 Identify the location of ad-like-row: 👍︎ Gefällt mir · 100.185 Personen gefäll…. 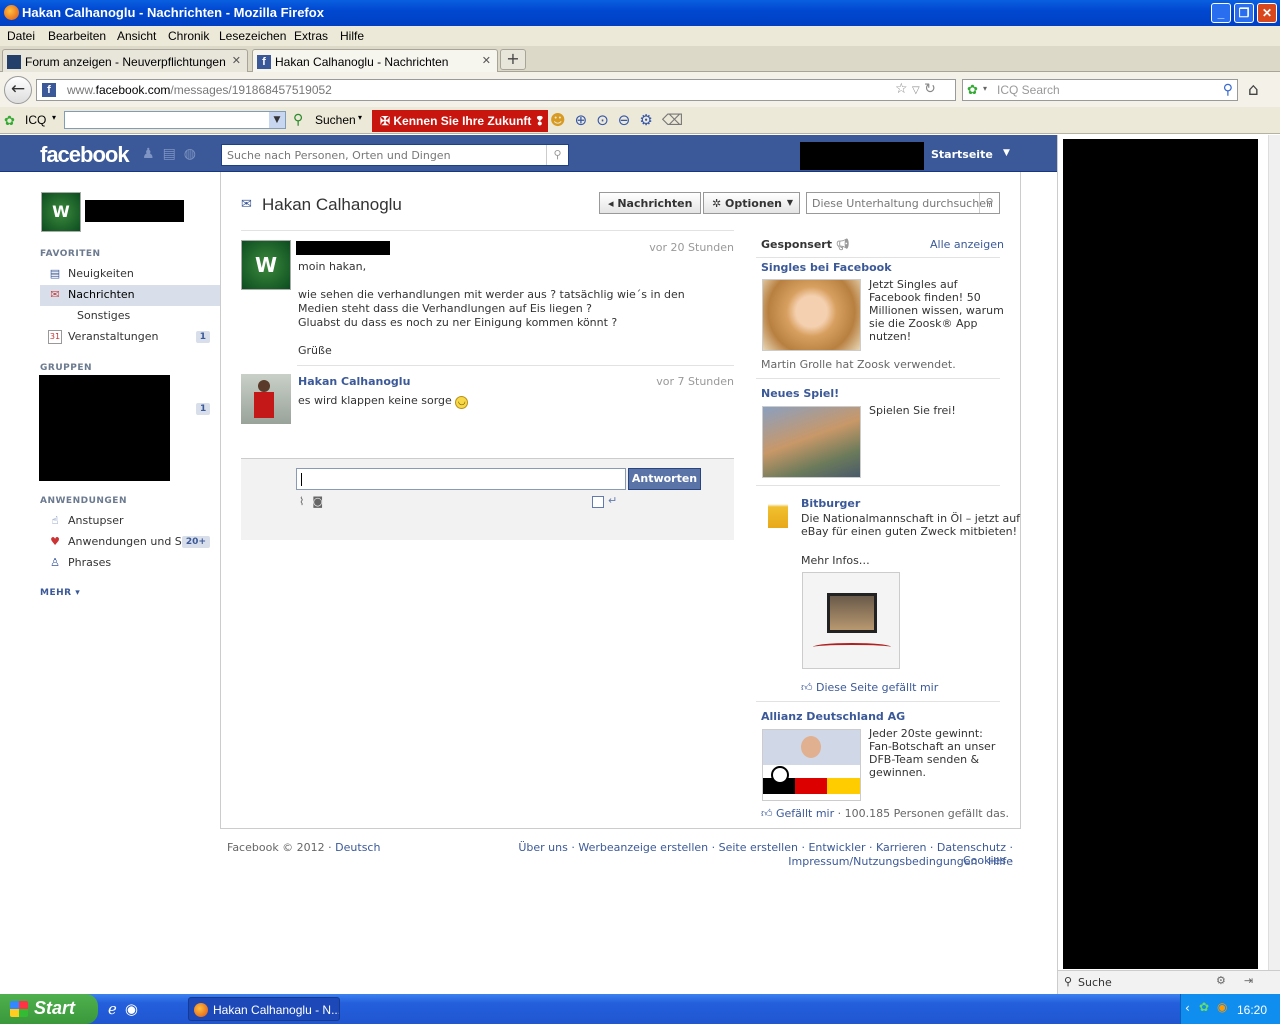
(885, 813).